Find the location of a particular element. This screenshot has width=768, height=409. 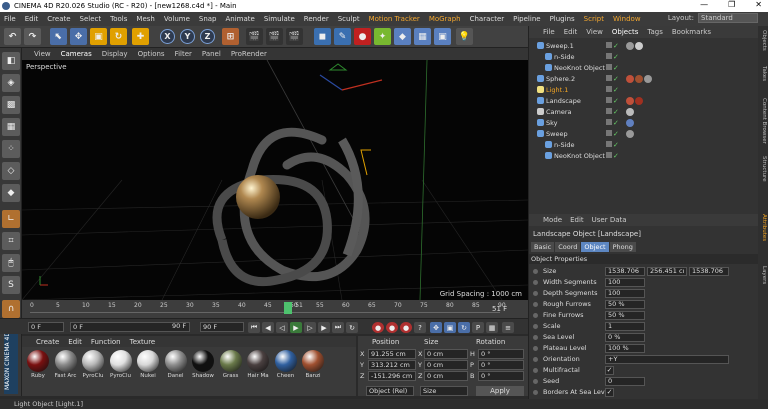

side-tab: Layers is located at coordinates (763, 275).